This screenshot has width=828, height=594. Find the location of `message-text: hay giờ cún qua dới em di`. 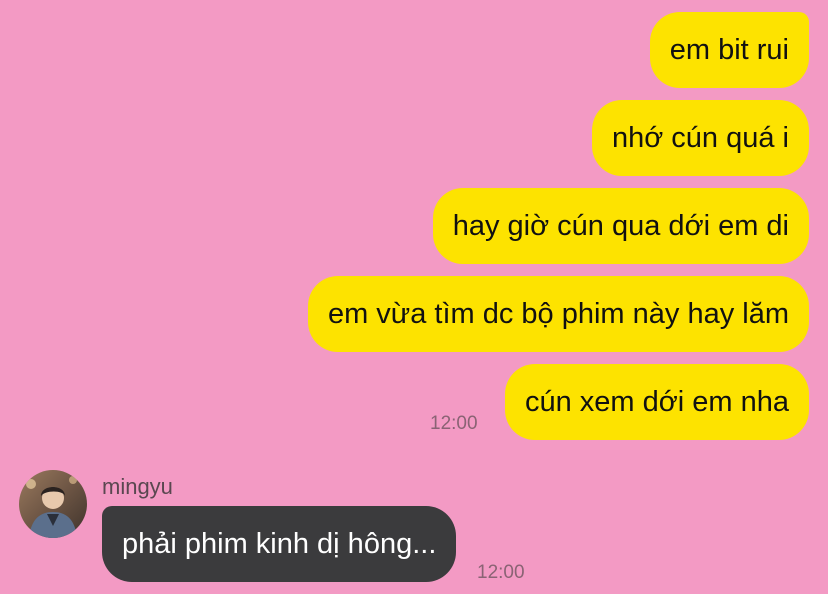

message-text: hay giờ cún qua dới em di is located at coordinates (620, 226).